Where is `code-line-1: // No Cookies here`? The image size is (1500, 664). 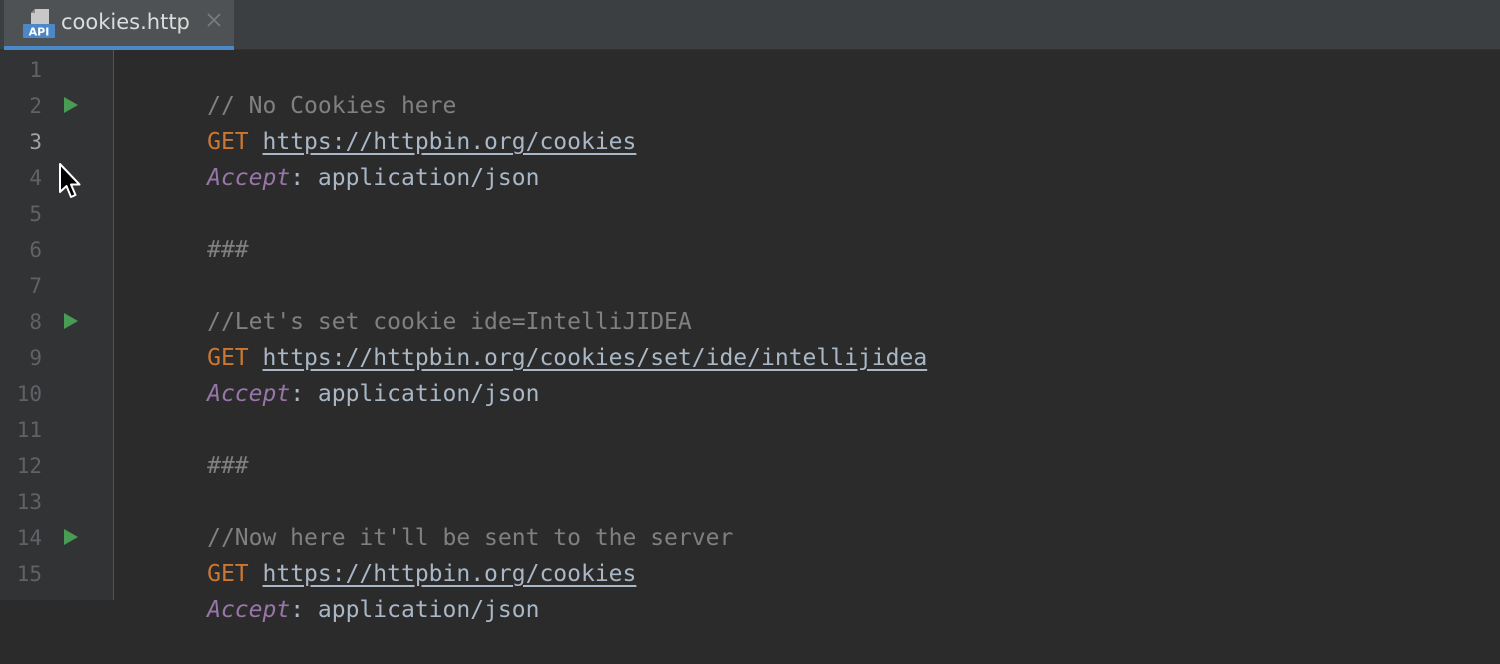 code-line-1: // No Cookies here is located at coordinates (290, 85).